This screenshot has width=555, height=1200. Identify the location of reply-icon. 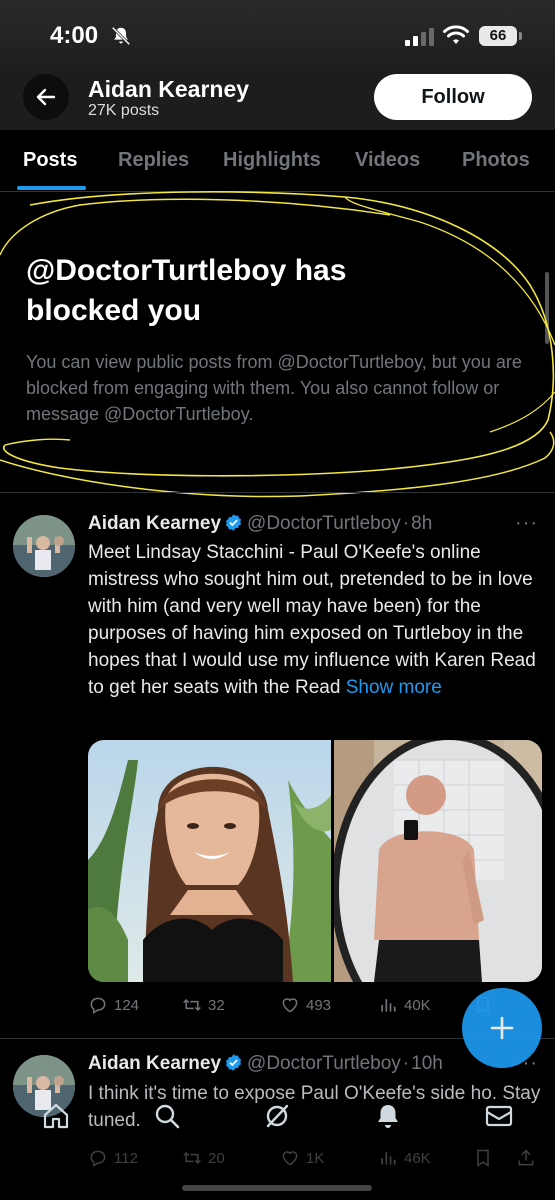
(98, 1005).